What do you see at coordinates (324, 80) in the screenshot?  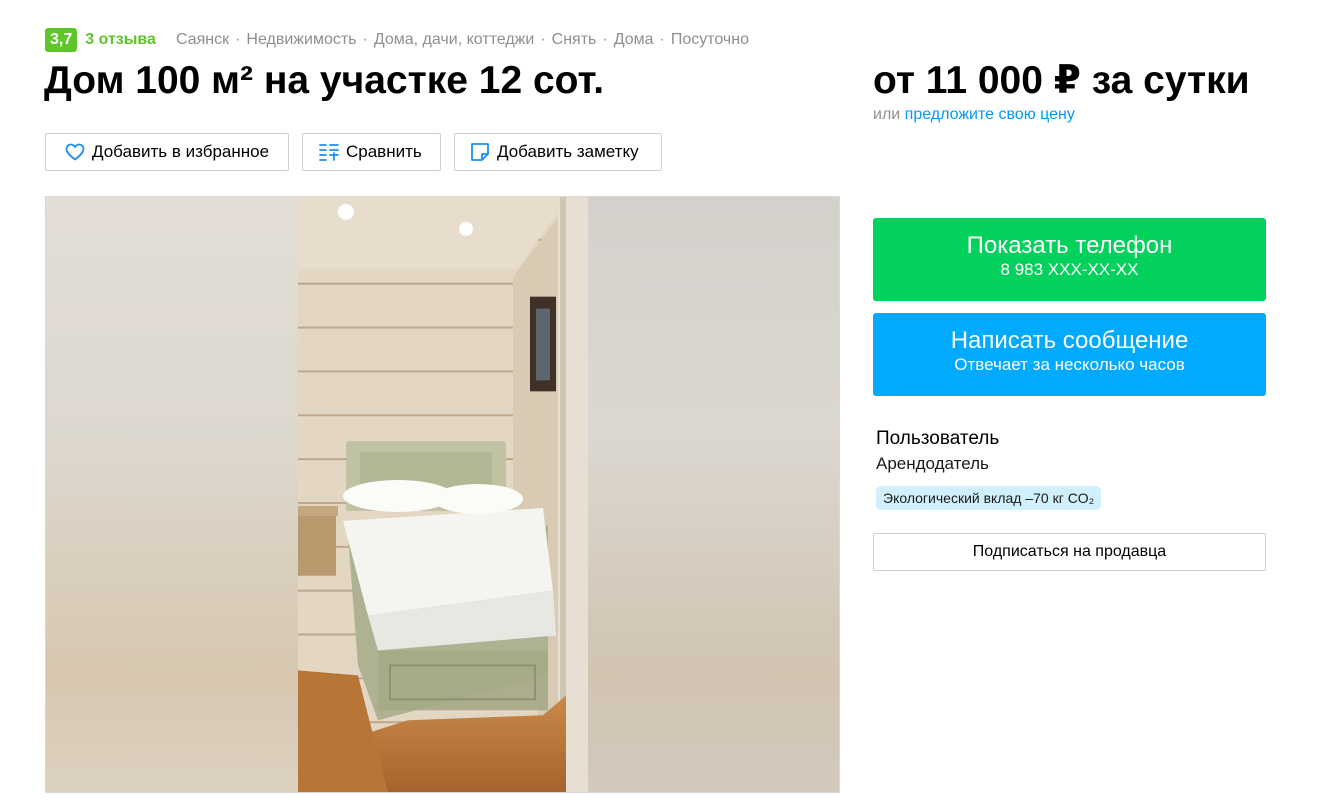 I see `page-title: Дом 100 м² на участке 12 сот.` at bounding box center [324, 80].